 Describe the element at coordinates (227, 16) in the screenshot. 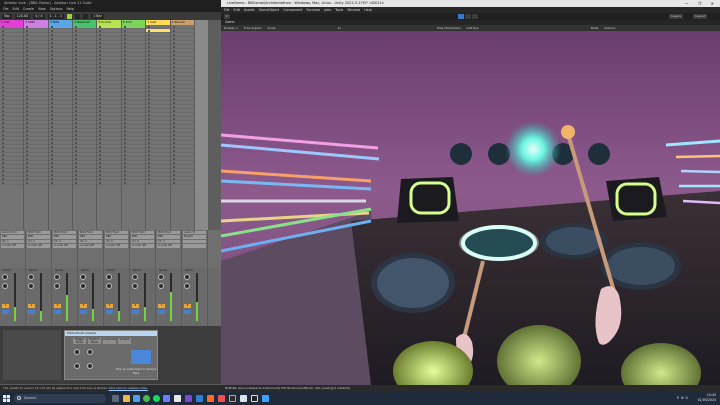

I see `account-dropdown: ▾` at that location.